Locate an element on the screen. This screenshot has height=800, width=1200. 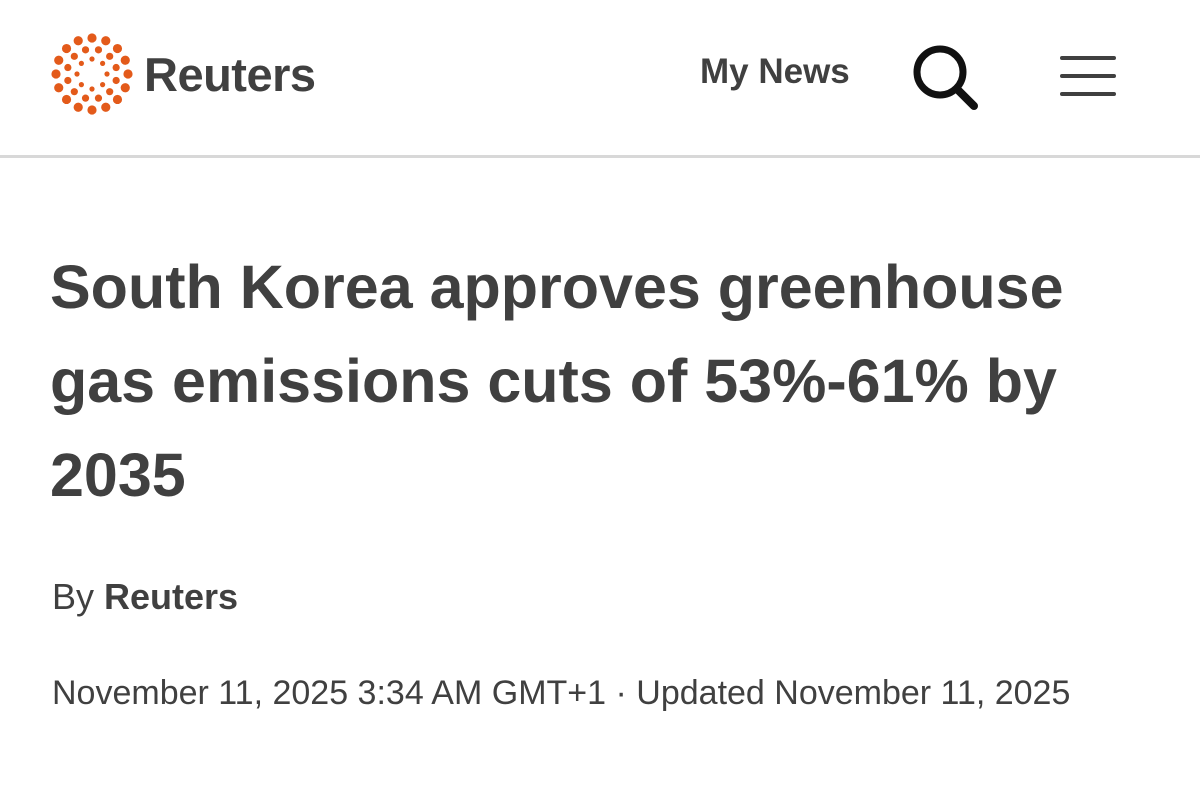
updated-time: Updated November 11, 2025 is located at coordinates (853, 693).